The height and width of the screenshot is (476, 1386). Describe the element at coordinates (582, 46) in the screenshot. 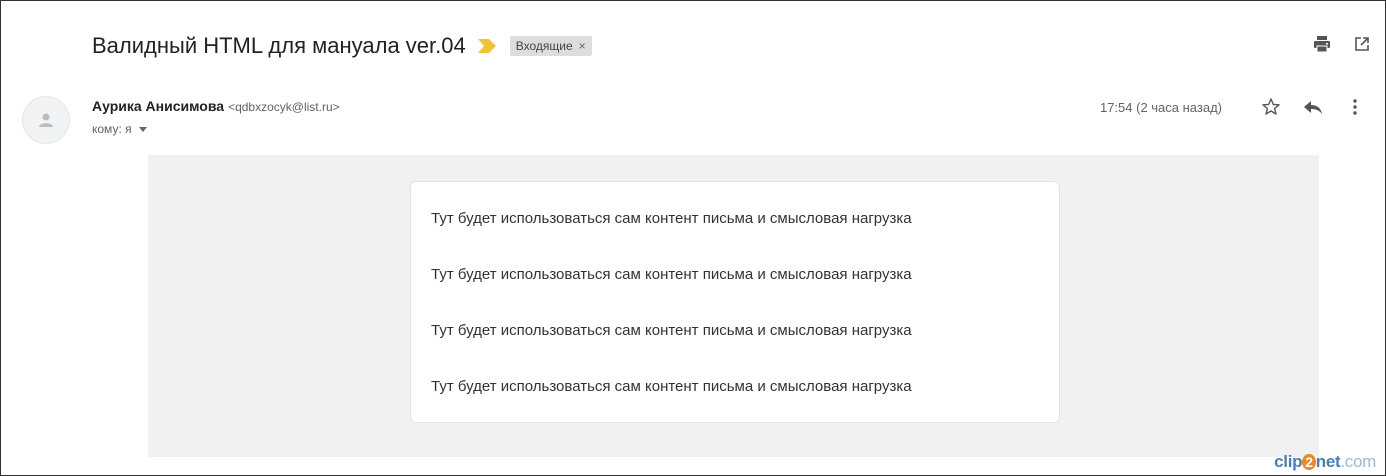

I see `remove-label-button: ×` at that location.